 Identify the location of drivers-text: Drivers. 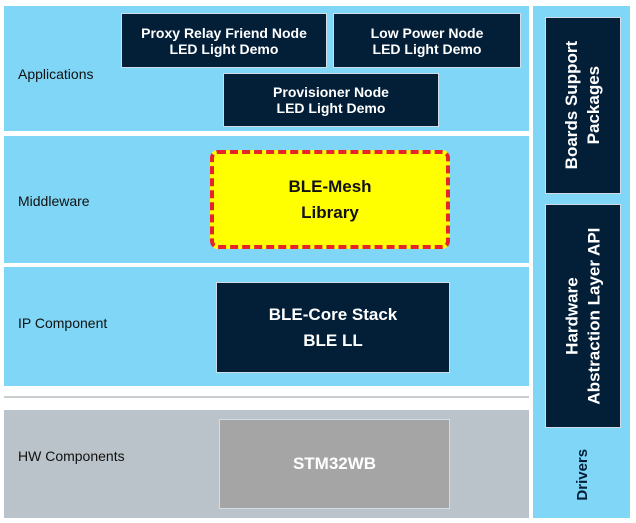
(583, 475).